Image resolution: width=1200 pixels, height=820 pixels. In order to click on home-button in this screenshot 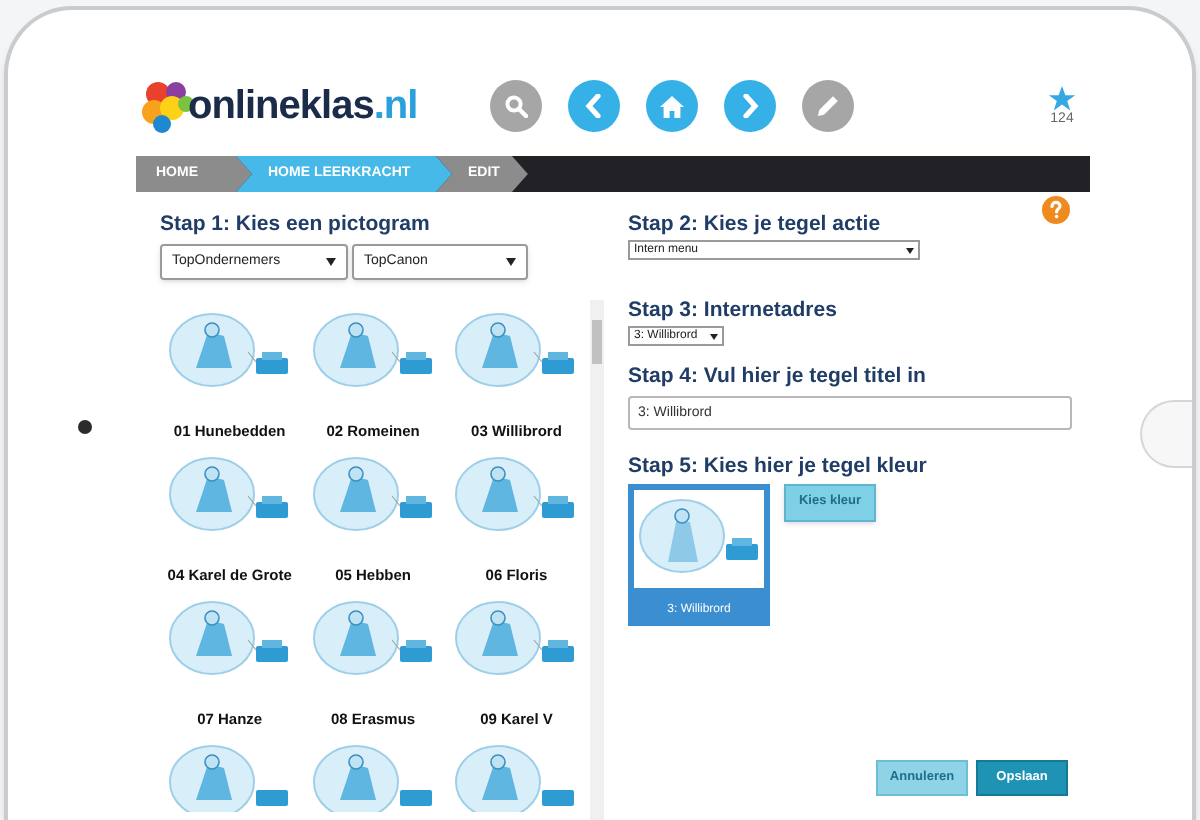, I will do `click(672, 106)`.